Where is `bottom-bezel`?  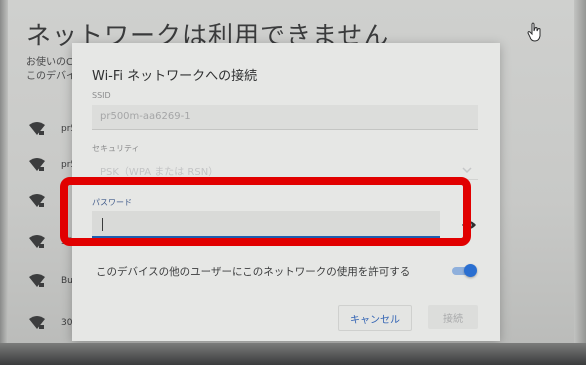 bottom-bezel is located at coordinates (293, 354).